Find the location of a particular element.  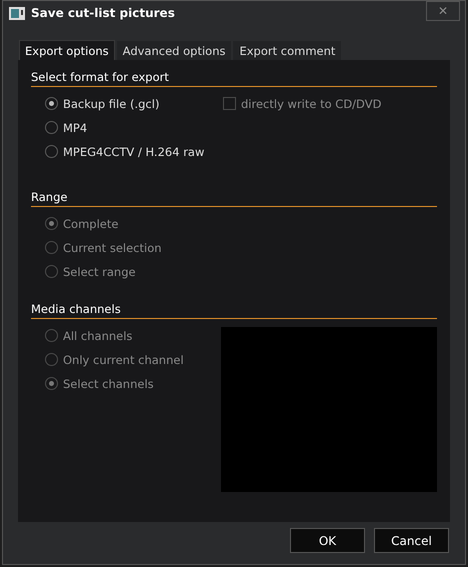

window-icon is located at coordinates (17, 13).